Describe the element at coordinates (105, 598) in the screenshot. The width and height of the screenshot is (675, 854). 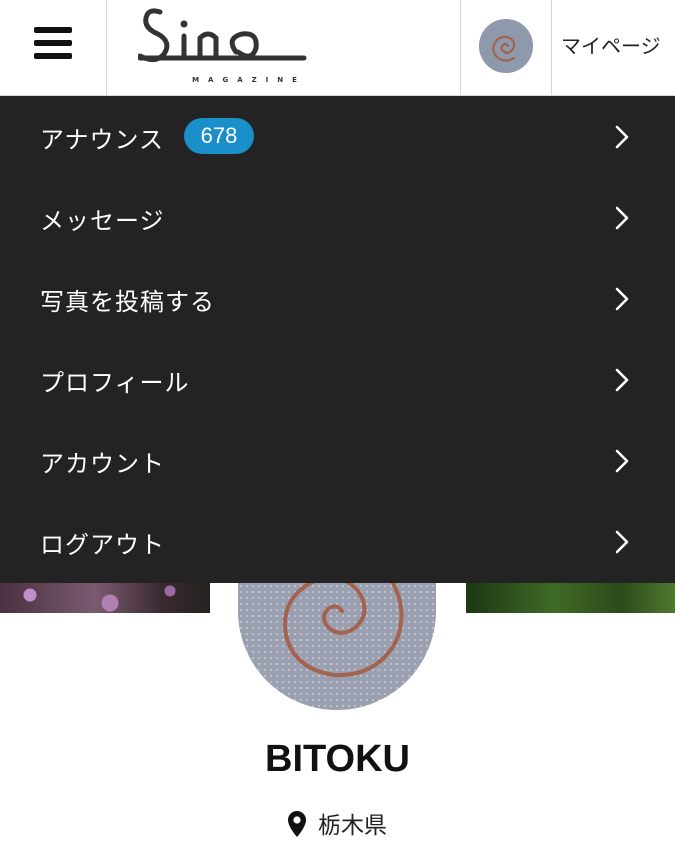
I see `cover-flowers` at that location.